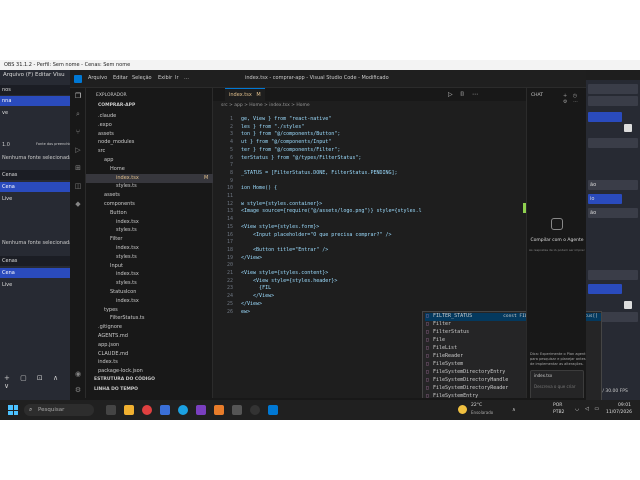 The height and width of the screenshot is (480, 640). Describe the element at coordinates (13, 410) in the screenshot. I see `windows-start-icon` at that location.